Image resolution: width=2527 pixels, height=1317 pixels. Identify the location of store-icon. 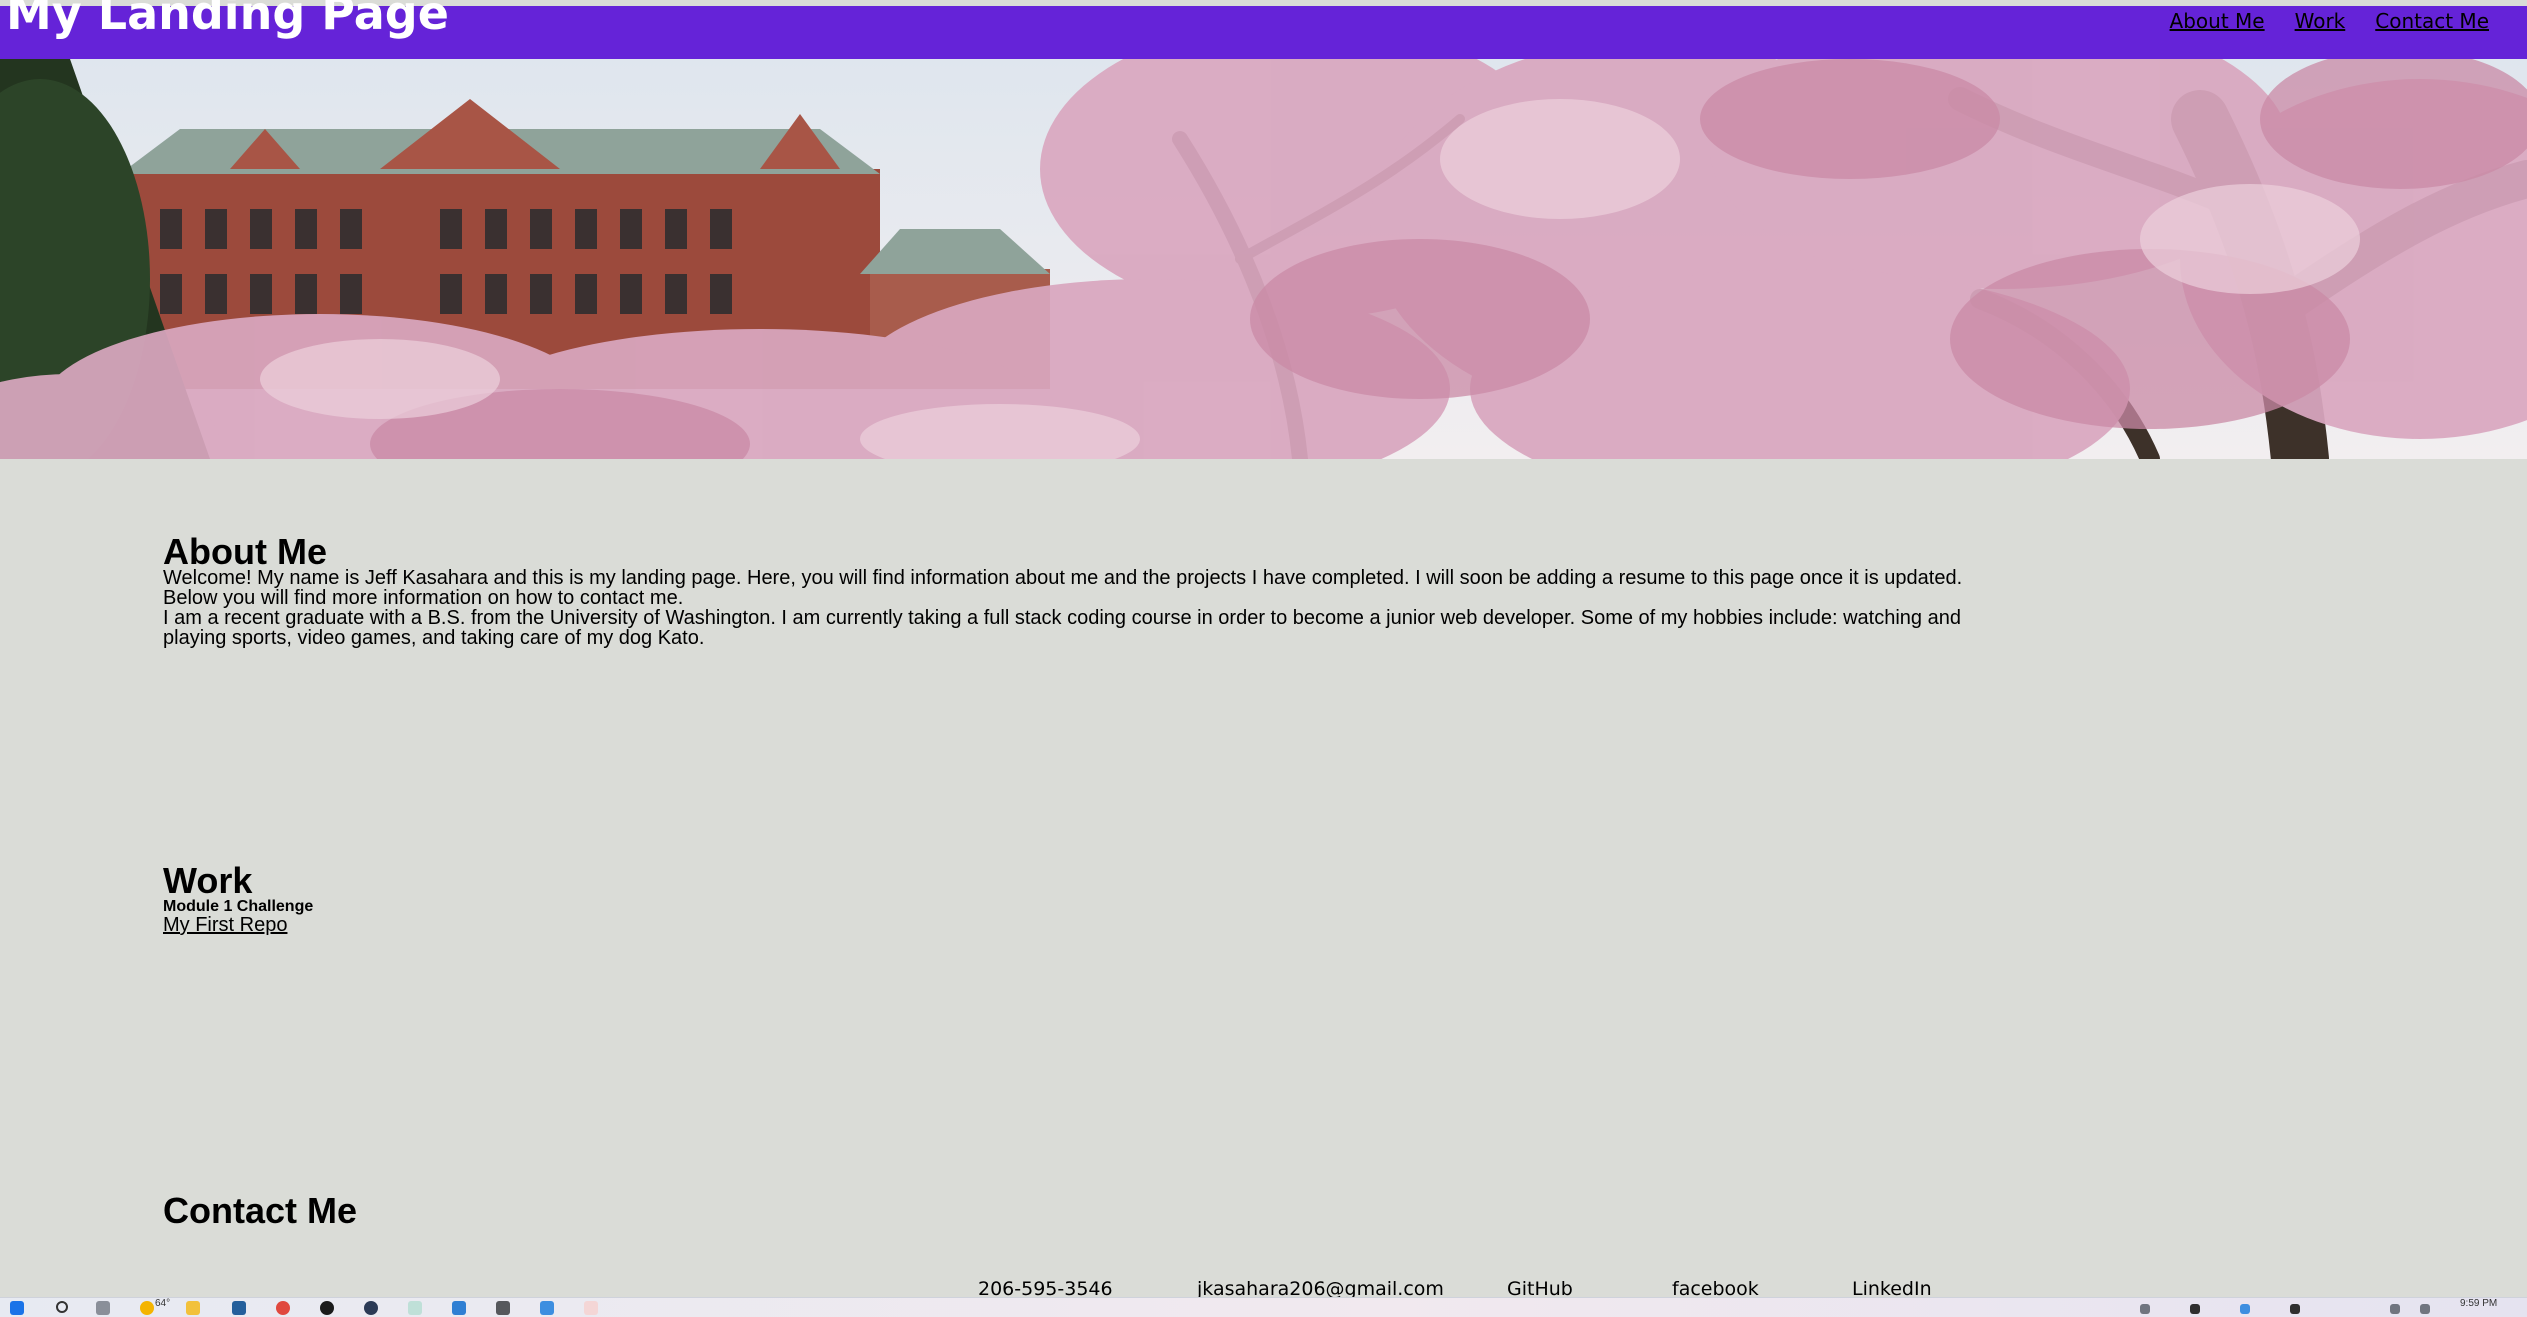
(239, 1308).